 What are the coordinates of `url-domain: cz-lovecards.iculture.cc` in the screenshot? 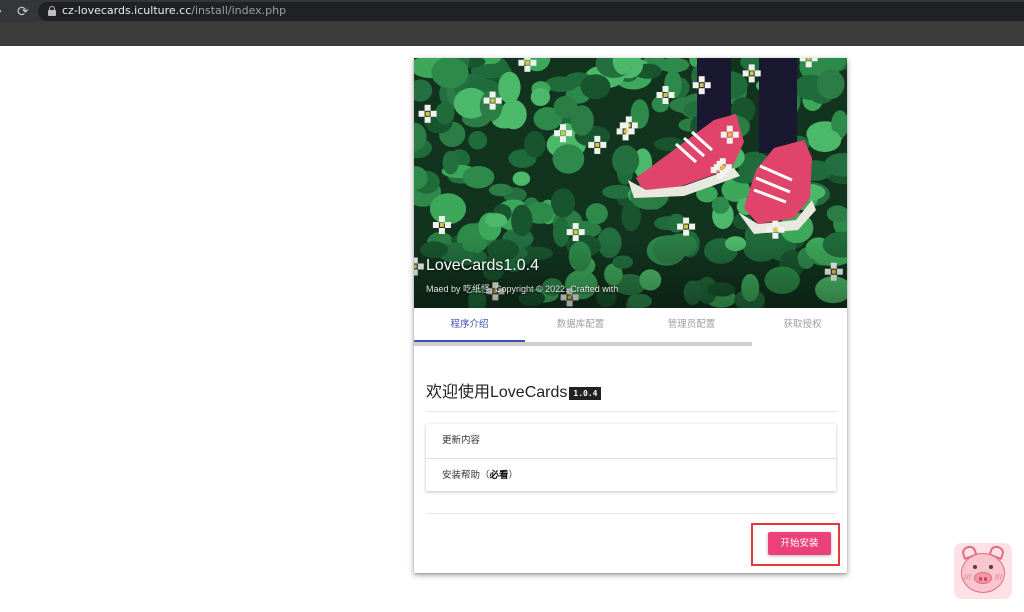 It's located at (127, 10).